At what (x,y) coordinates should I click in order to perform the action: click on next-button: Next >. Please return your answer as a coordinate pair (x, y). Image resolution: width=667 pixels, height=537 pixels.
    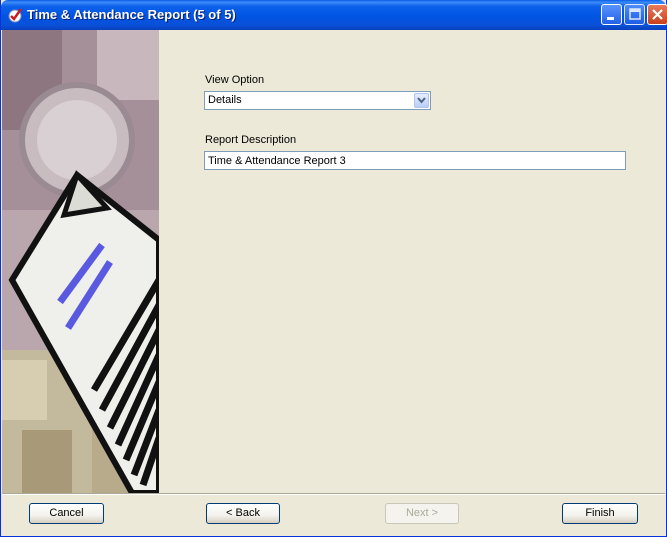
    Looking at the image, I should click on (422, 513).